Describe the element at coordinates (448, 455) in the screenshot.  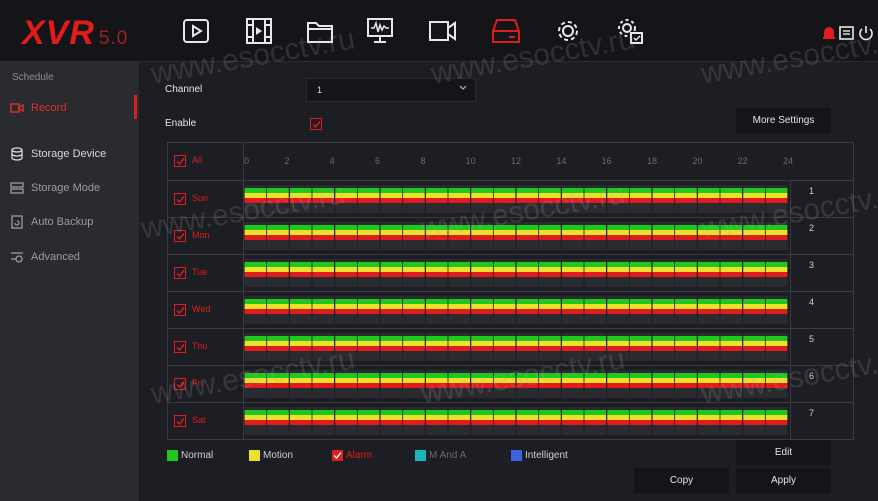
I see `legend-label: M And A` at that location.